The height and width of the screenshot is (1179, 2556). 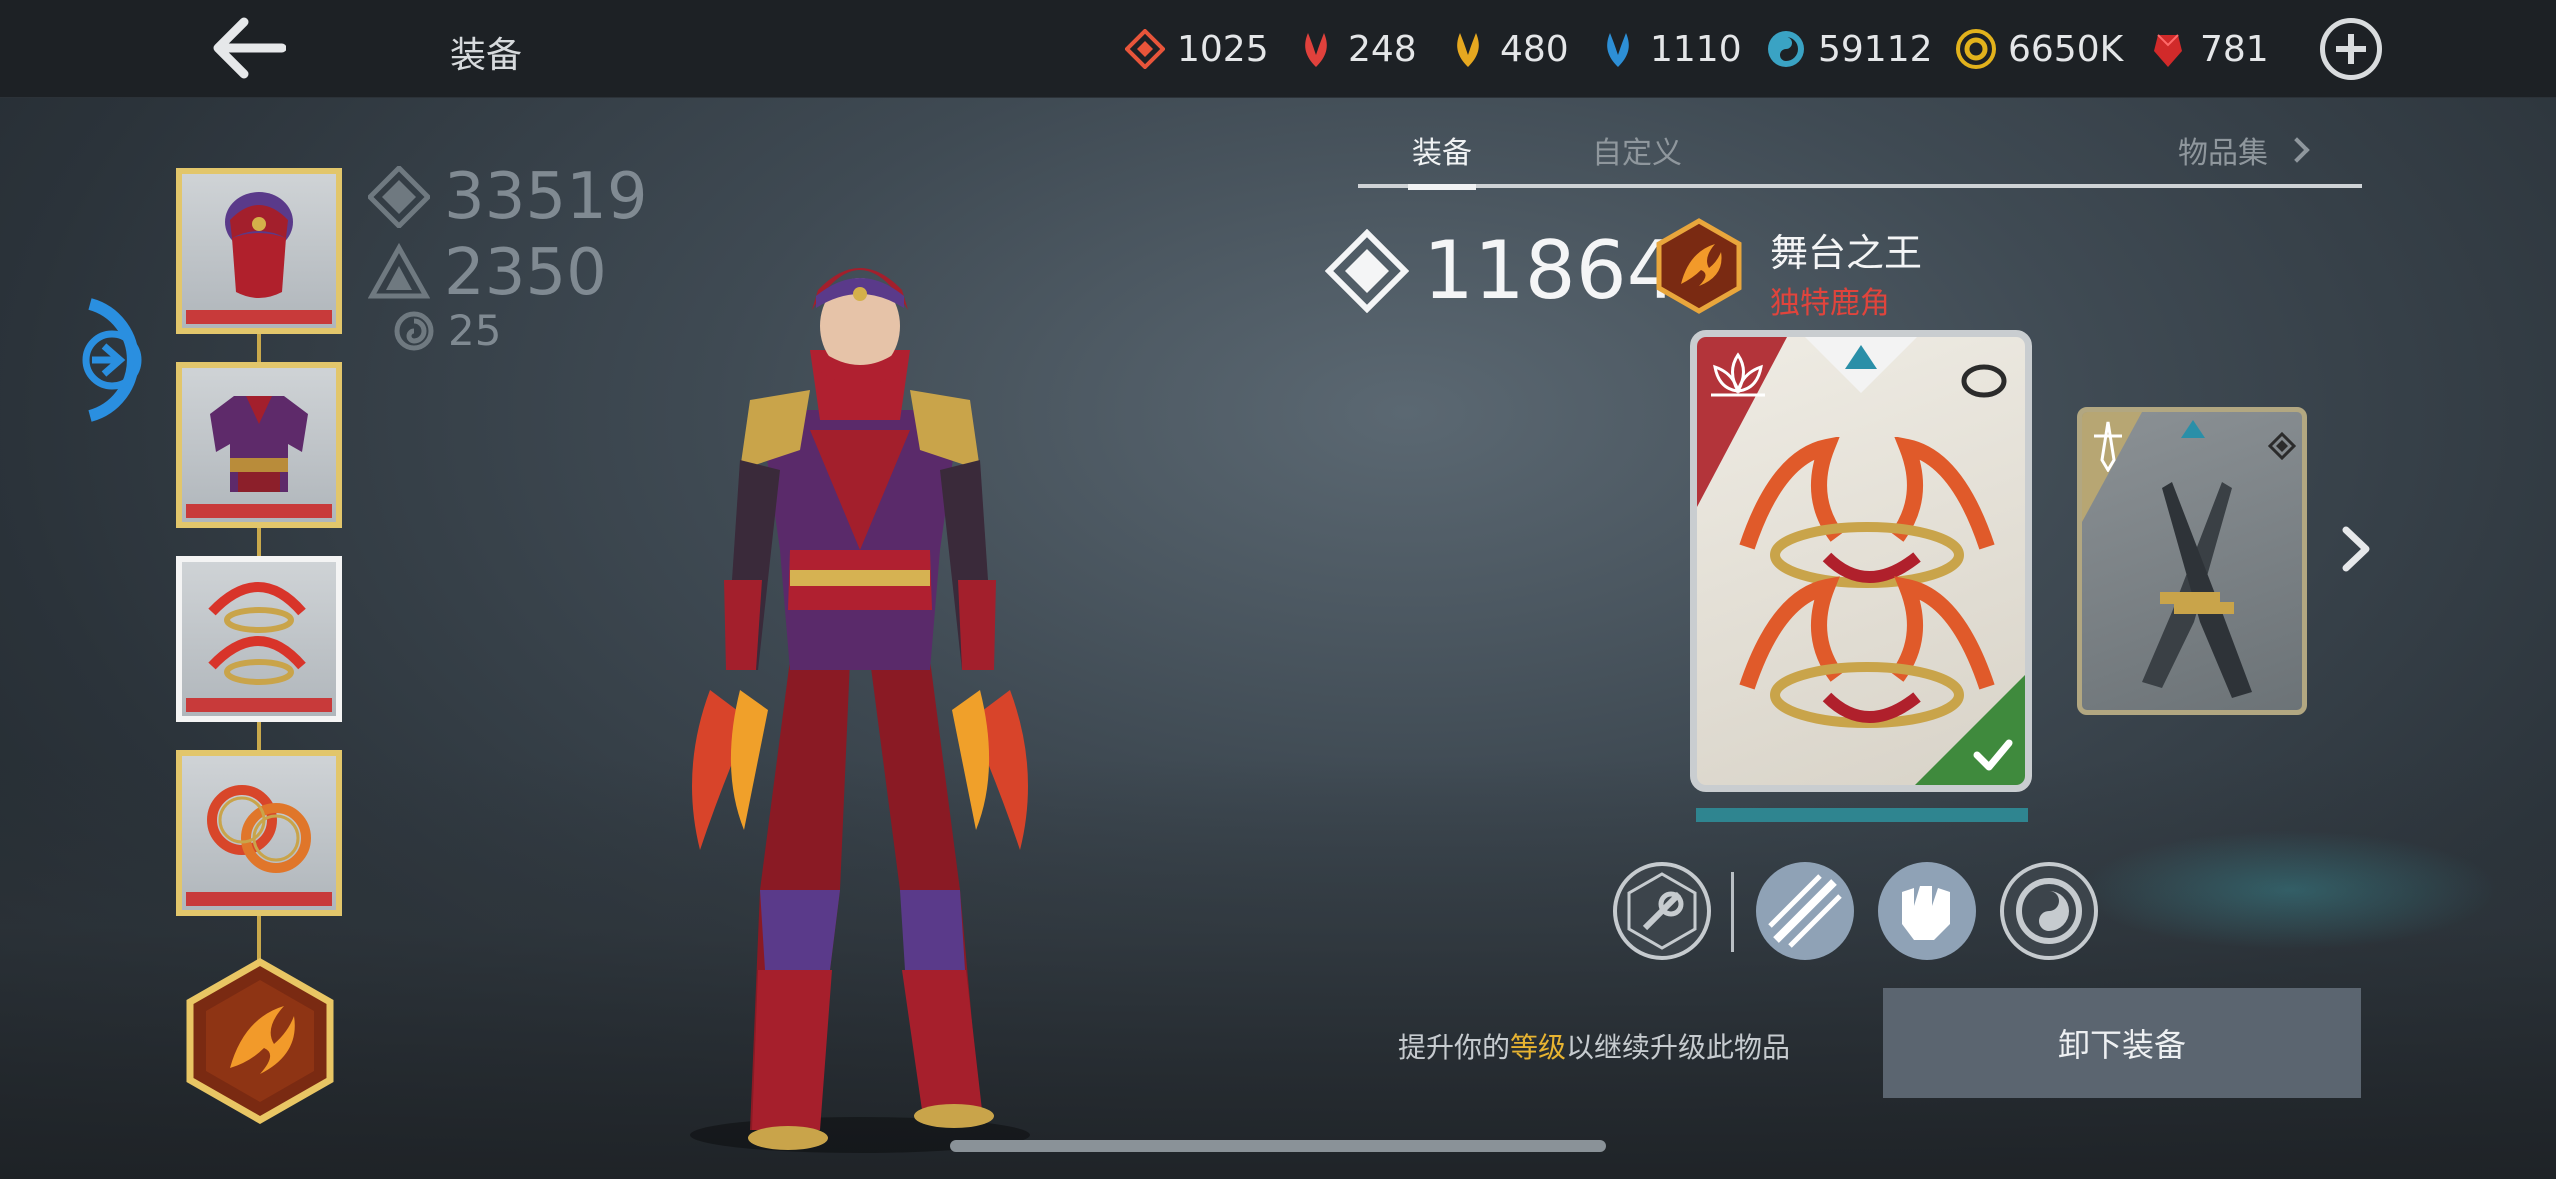 I want to click on unequip-button: 卸下装备, so click(x=2122, y=1043).